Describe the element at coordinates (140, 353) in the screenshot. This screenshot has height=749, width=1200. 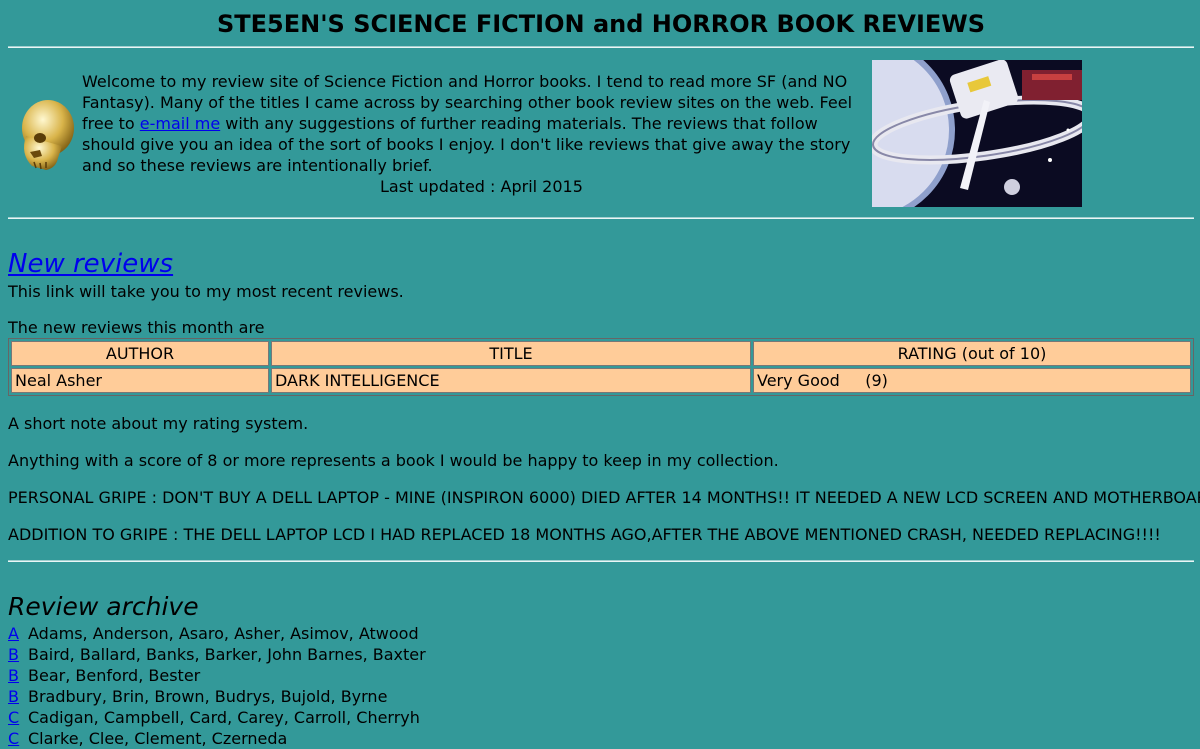
I see `header-author: AUTHOR` at that location.